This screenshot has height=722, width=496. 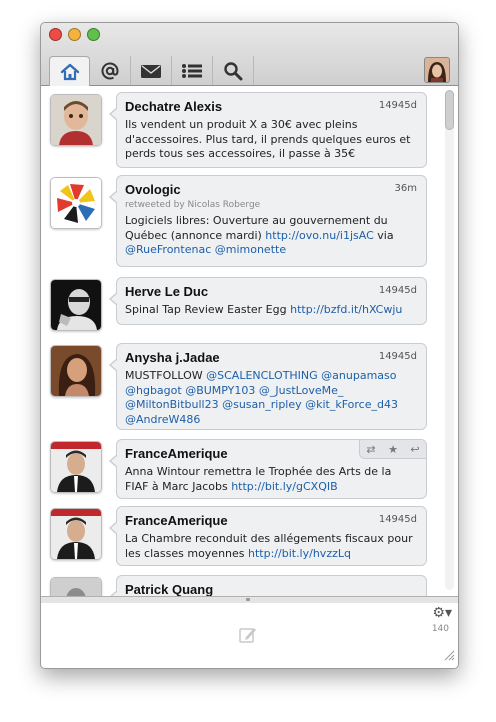 I want to click on tab-home, so click(x=69, y=71).